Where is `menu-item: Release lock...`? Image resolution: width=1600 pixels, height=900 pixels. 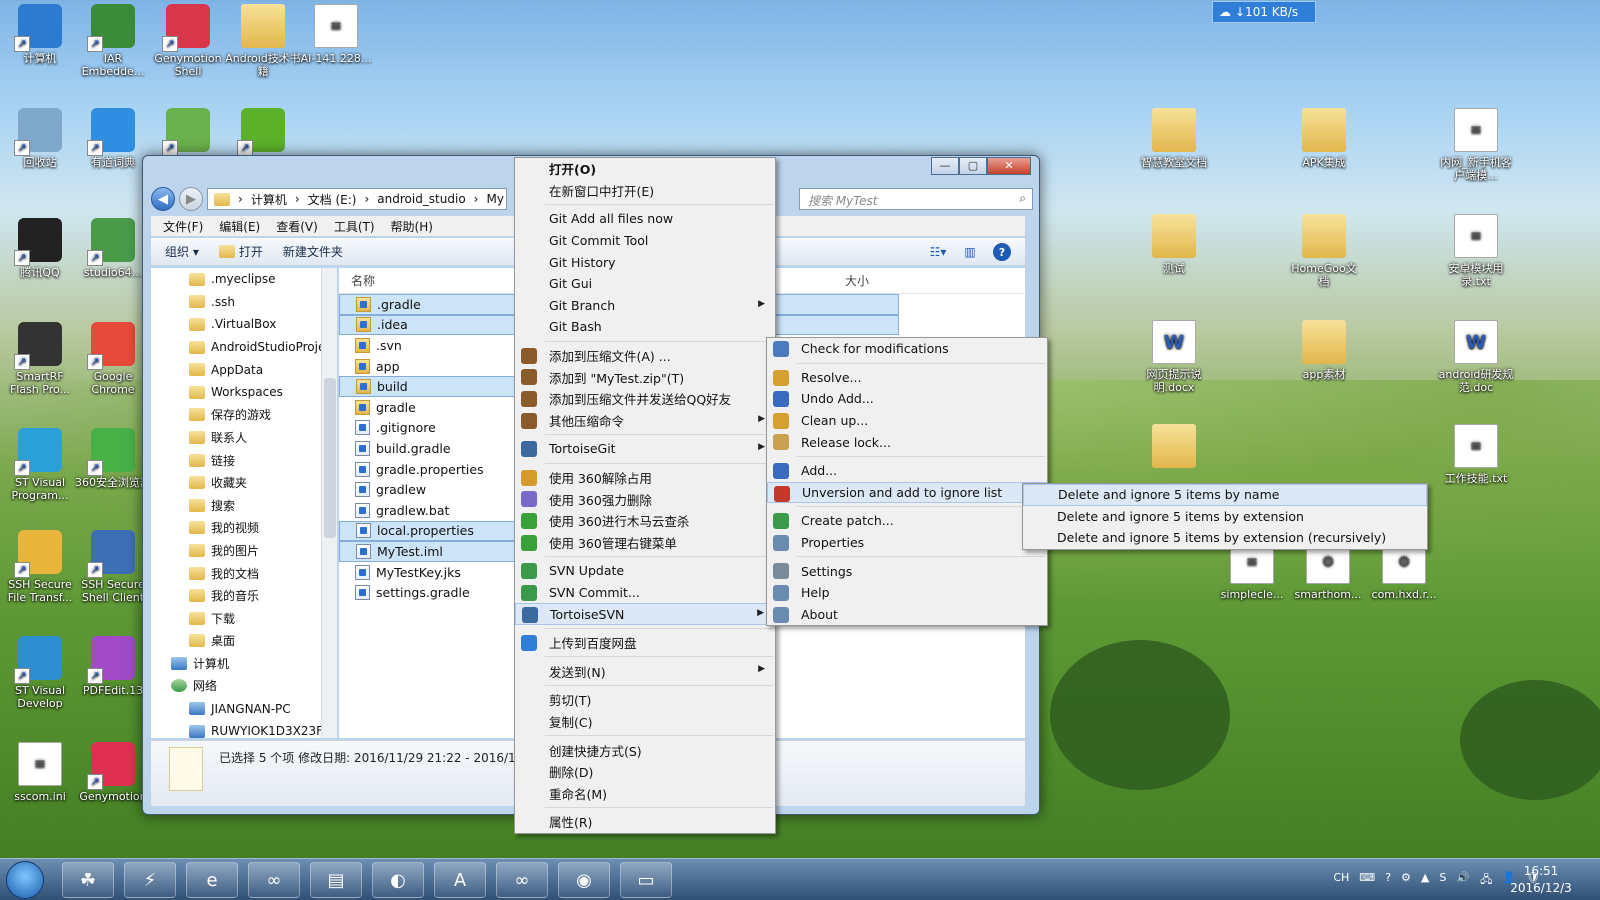 menu-item: Release lock... is located at coordinates (907, 442).